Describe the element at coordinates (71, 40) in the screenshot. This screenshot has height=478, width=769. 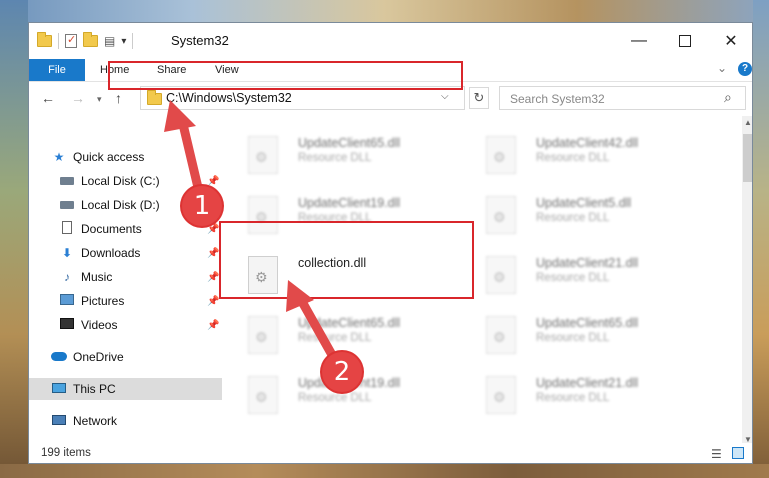
I see `properties-icon` at that location.